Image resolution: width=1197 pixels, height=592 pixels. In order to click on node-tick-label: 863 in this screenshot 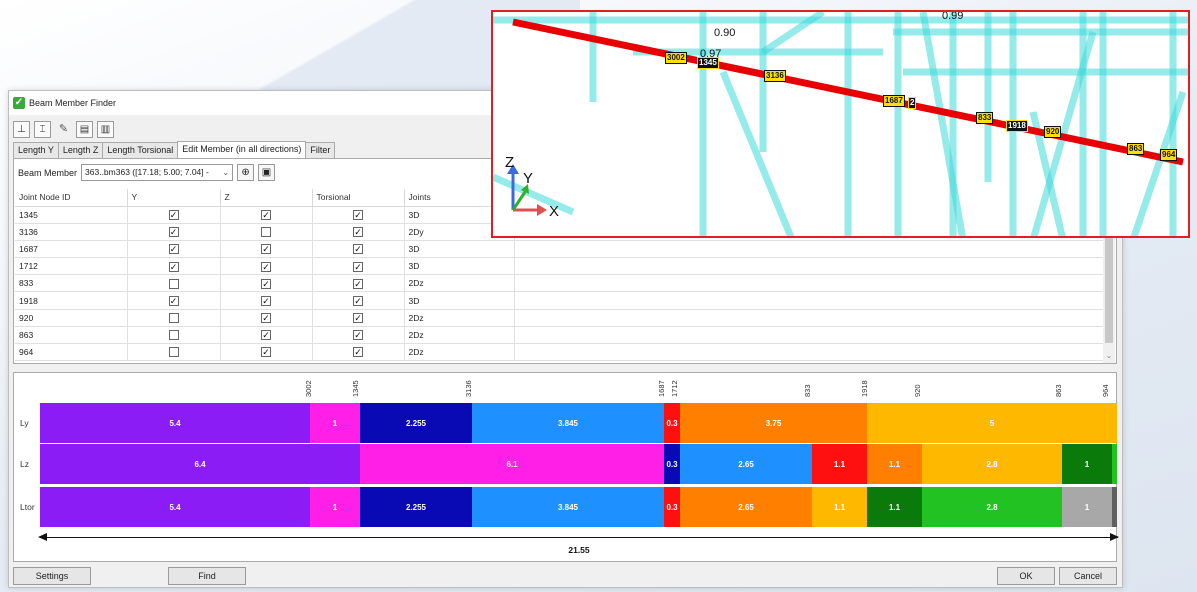, I will do `click(1058, 390)`.